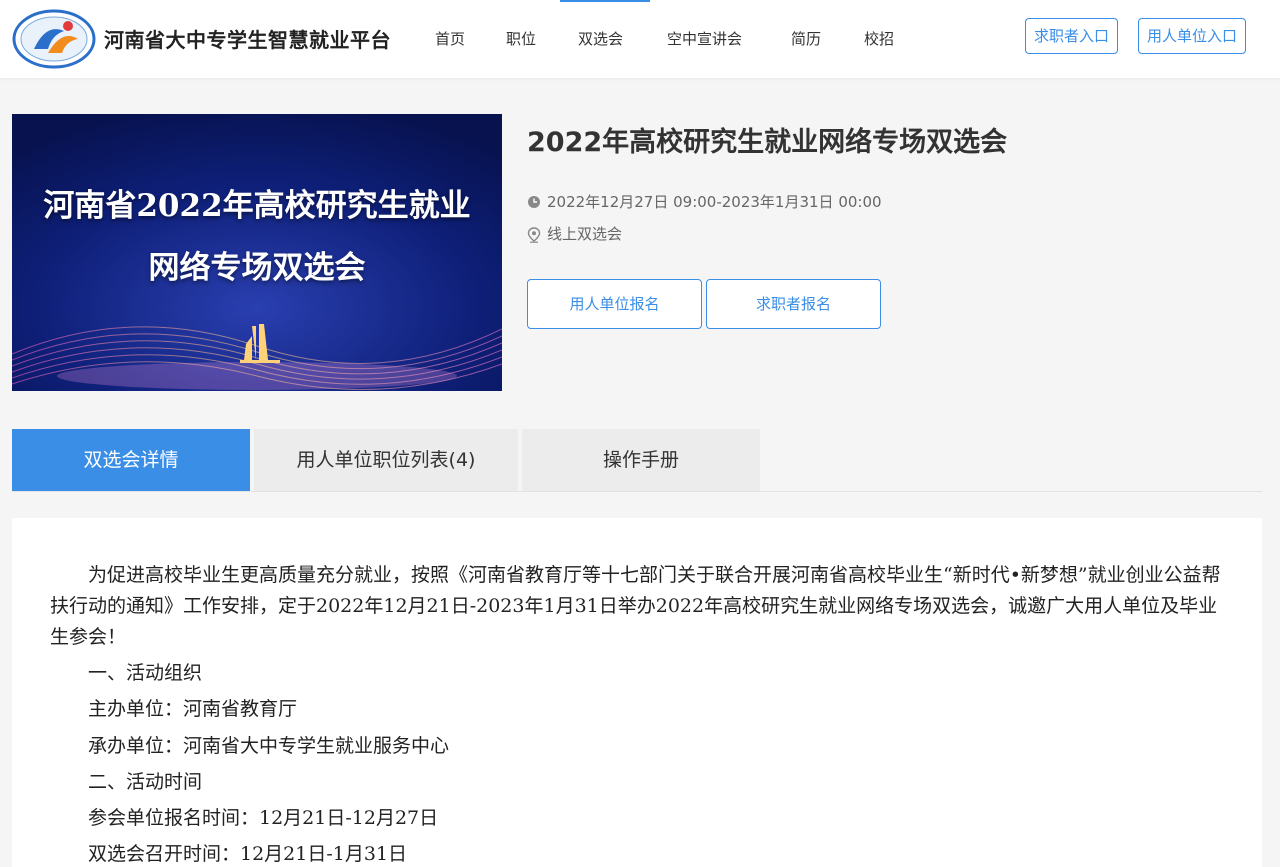  I want to click on nav-active-indicator, so click(605, 1).